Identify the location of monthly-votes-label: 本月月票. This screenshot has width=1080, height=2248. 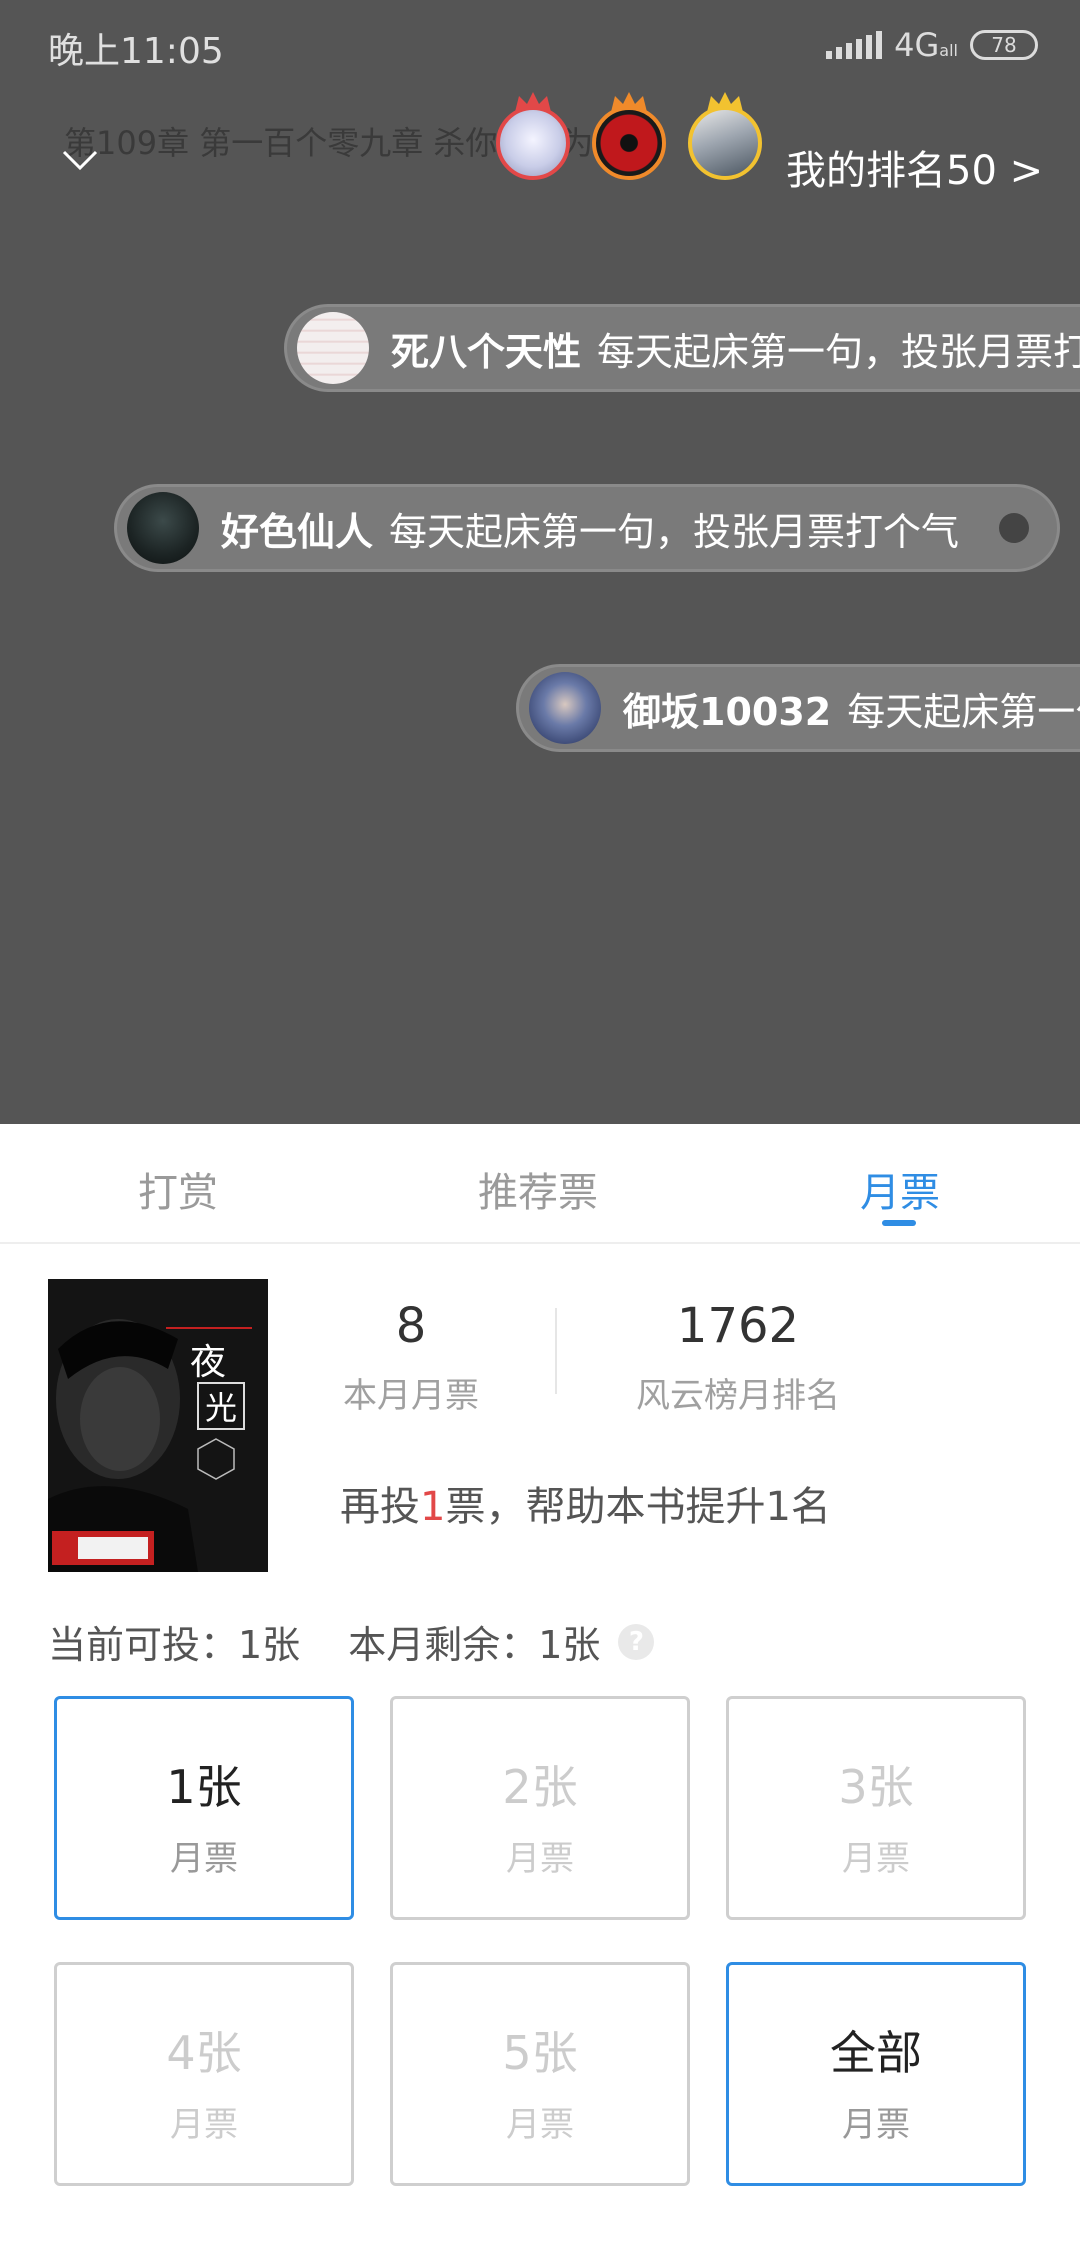
(411, 1396).